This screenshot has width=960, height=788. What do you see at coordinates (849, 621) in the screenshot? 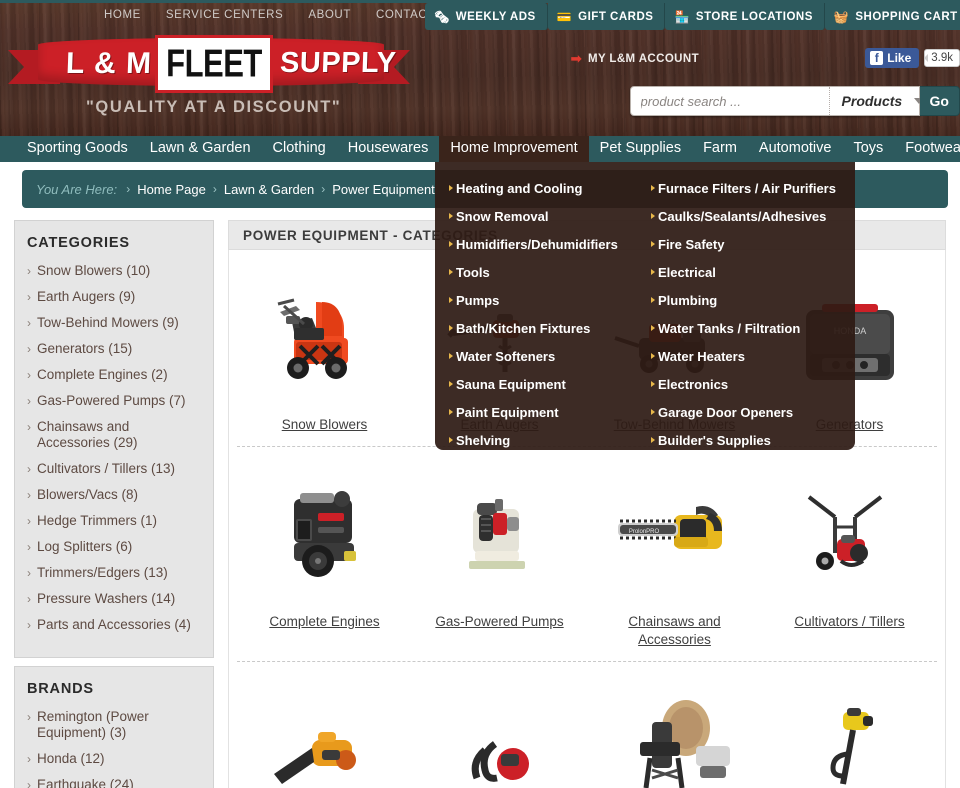
I see `category-link: Cultivators / Tillers` at bounding box center [849, 621].